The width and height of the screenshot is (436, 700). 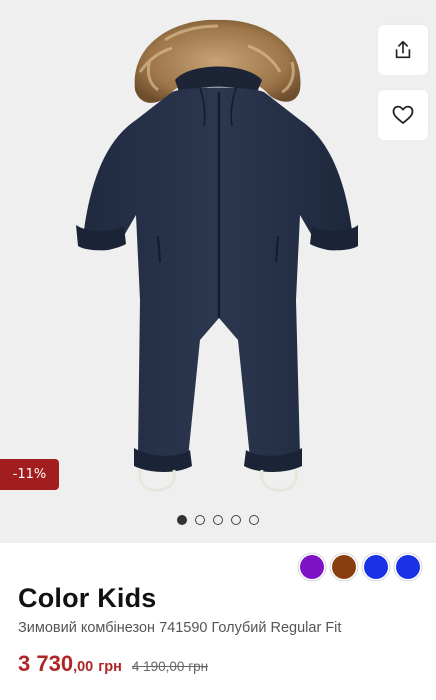 I want to click on gallery-pagination, so click(x=218, y=520).